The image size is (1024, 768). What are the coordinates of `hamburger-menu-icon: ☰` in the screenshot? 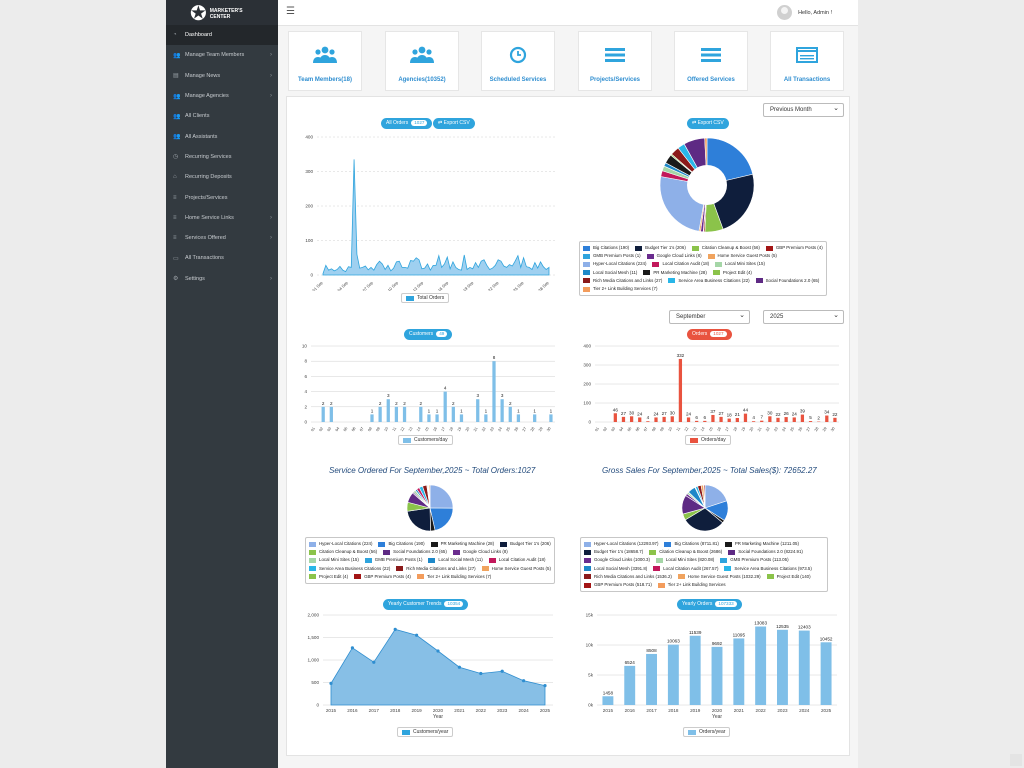 It's located at (290, 12).